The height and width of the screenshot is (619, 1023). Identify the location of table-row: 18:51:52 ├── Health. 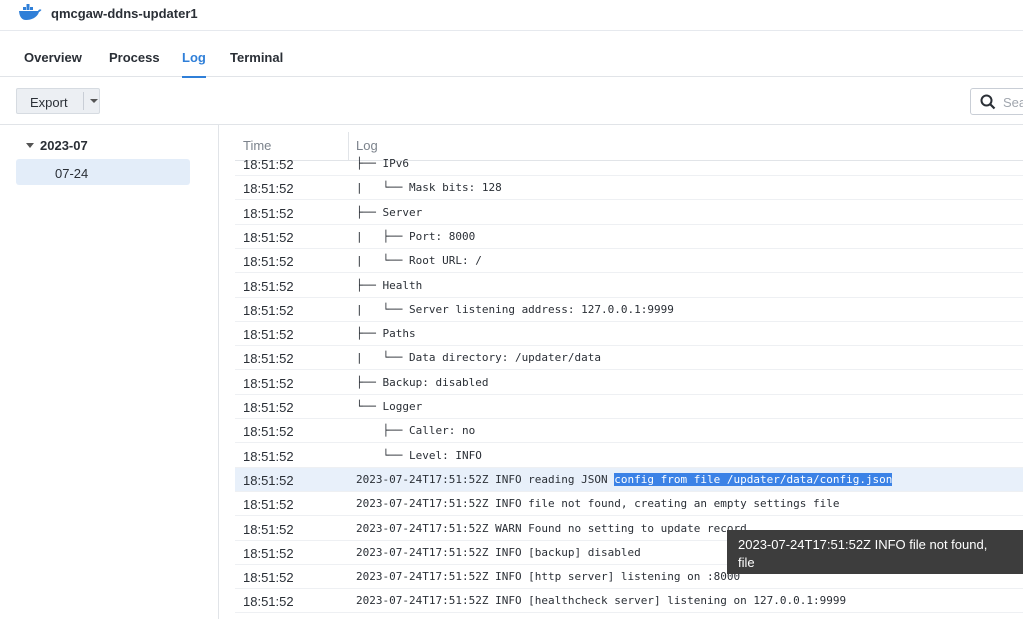
(629, 286).